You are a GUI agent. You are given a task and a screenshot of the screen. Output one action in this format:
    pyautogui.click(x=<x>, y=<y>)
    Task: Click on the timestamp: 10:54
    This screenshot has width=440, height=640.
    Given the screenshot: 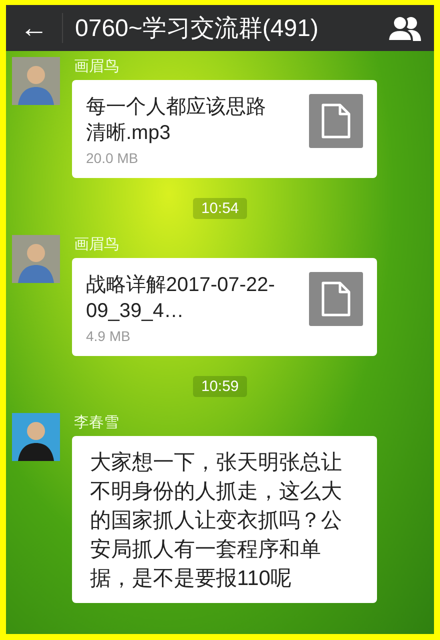 What is the action you would take?
    pyautogui.click(x=220, y=208)
    